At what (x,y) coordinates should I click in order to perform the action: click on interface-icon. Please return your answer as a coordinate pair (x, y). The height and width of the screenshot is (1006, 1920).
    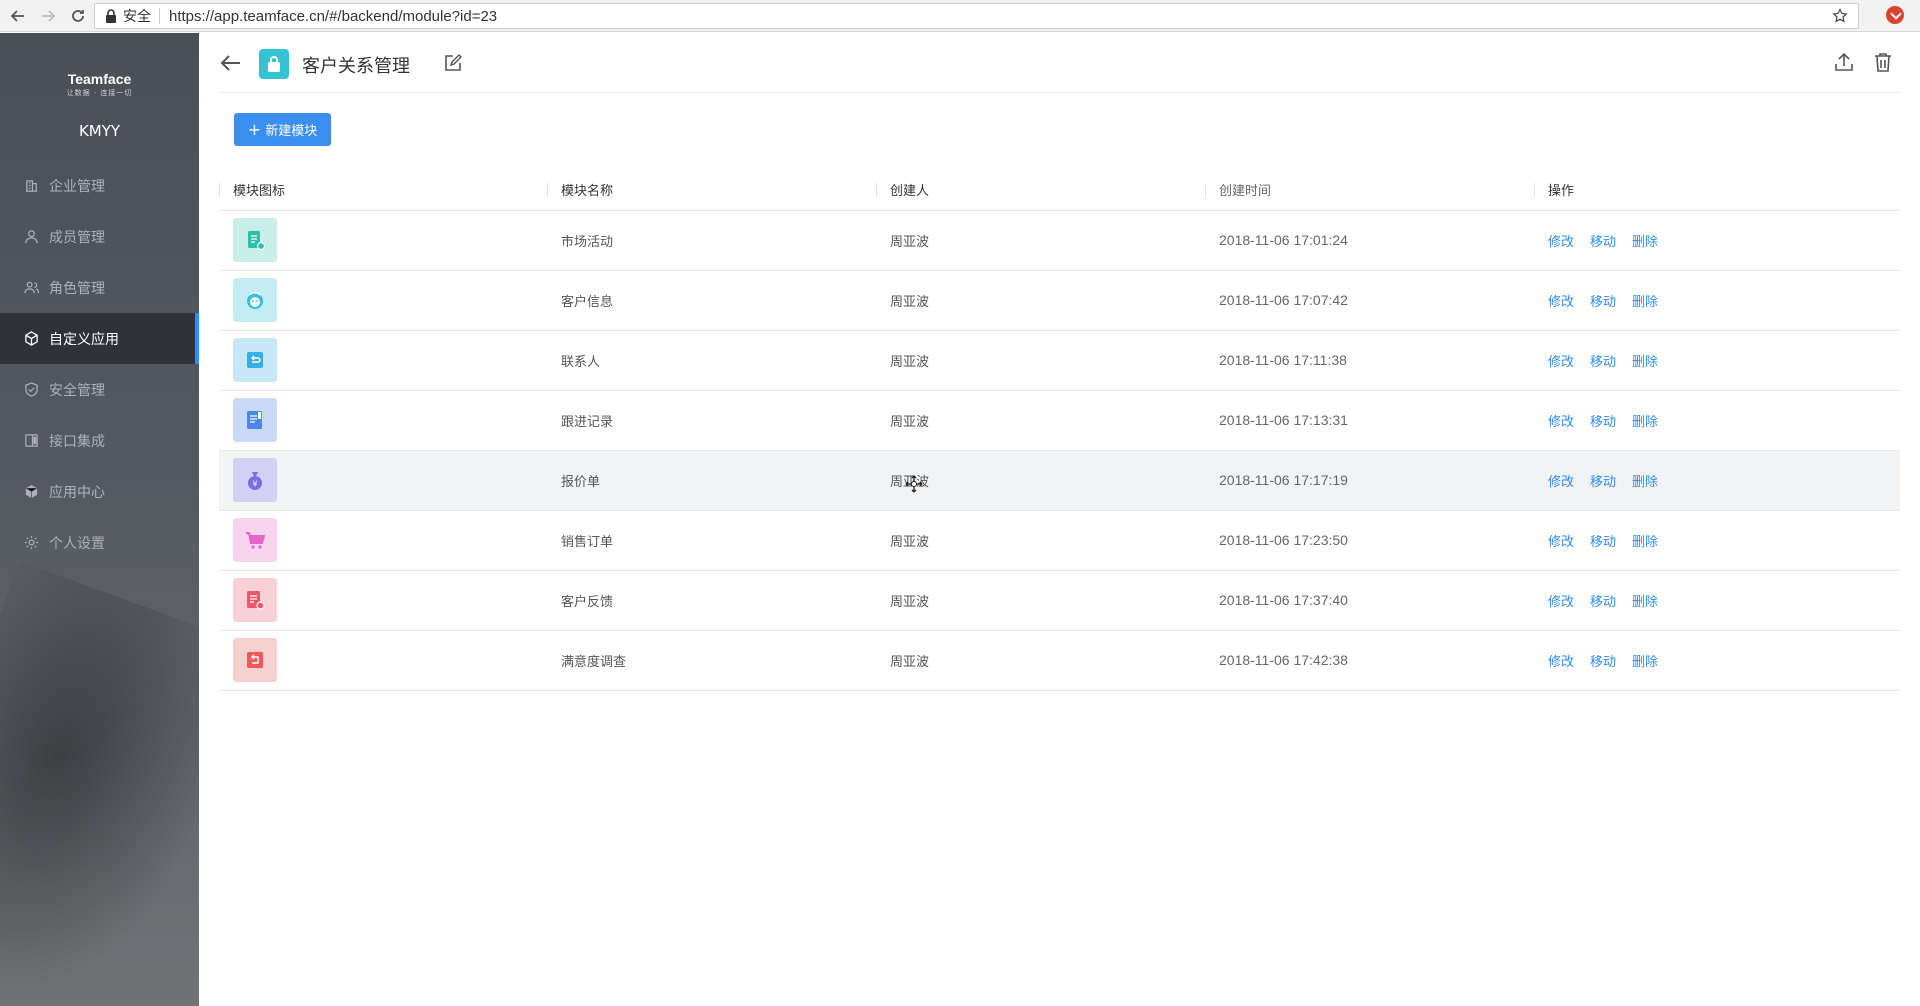
    Looking at the image, I should click on (31, 440).